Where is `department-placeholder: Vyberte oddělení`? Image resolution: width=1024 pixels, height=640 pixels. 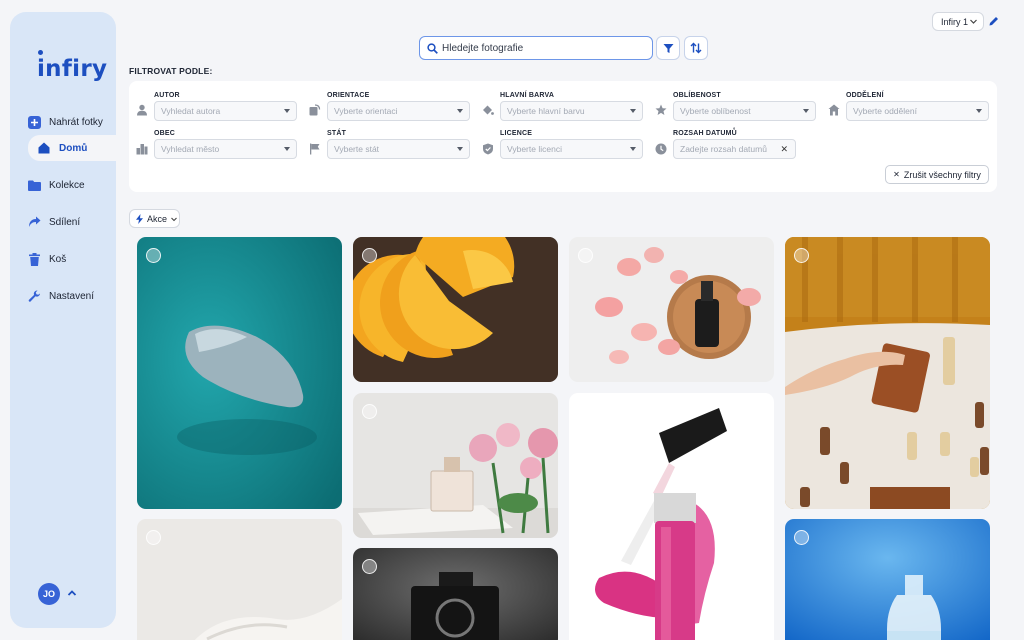
department-placeholder: Vyberte oddělení is located at coordinates (885, 111).